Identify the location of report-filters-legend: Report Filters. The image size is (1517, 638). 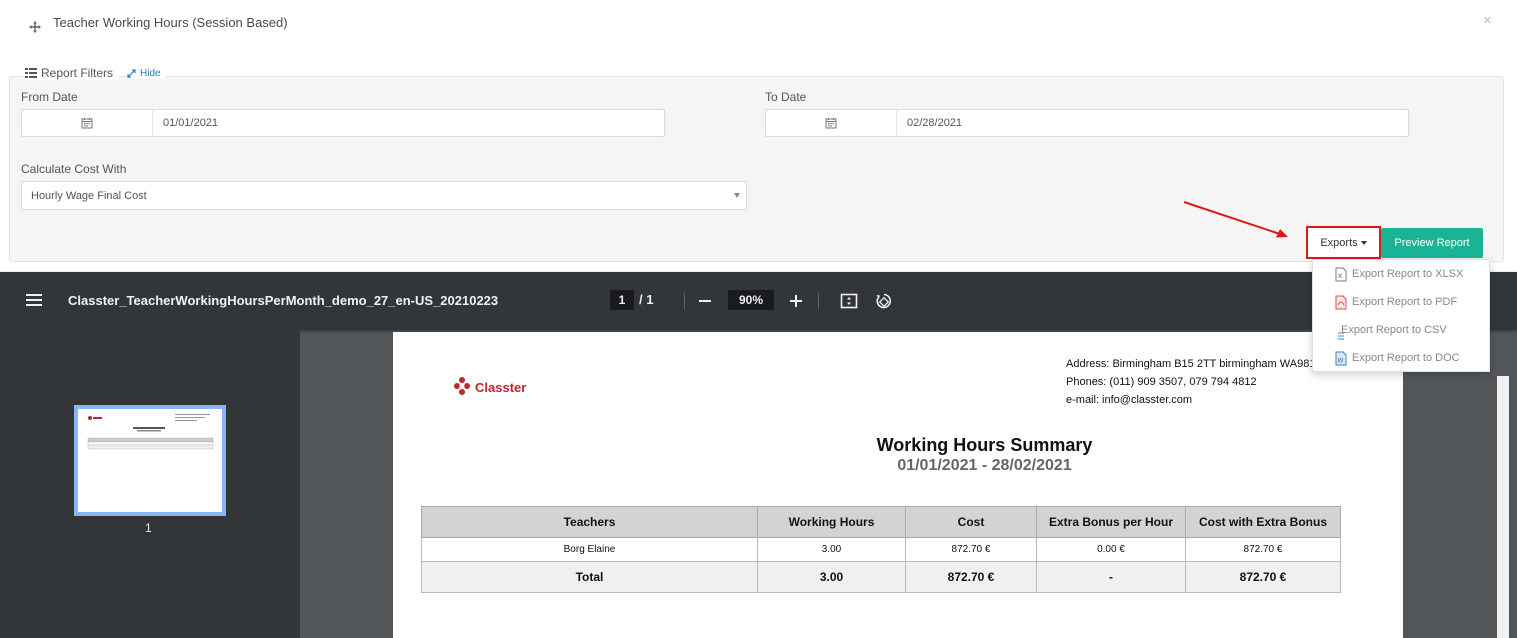
(72, 73).